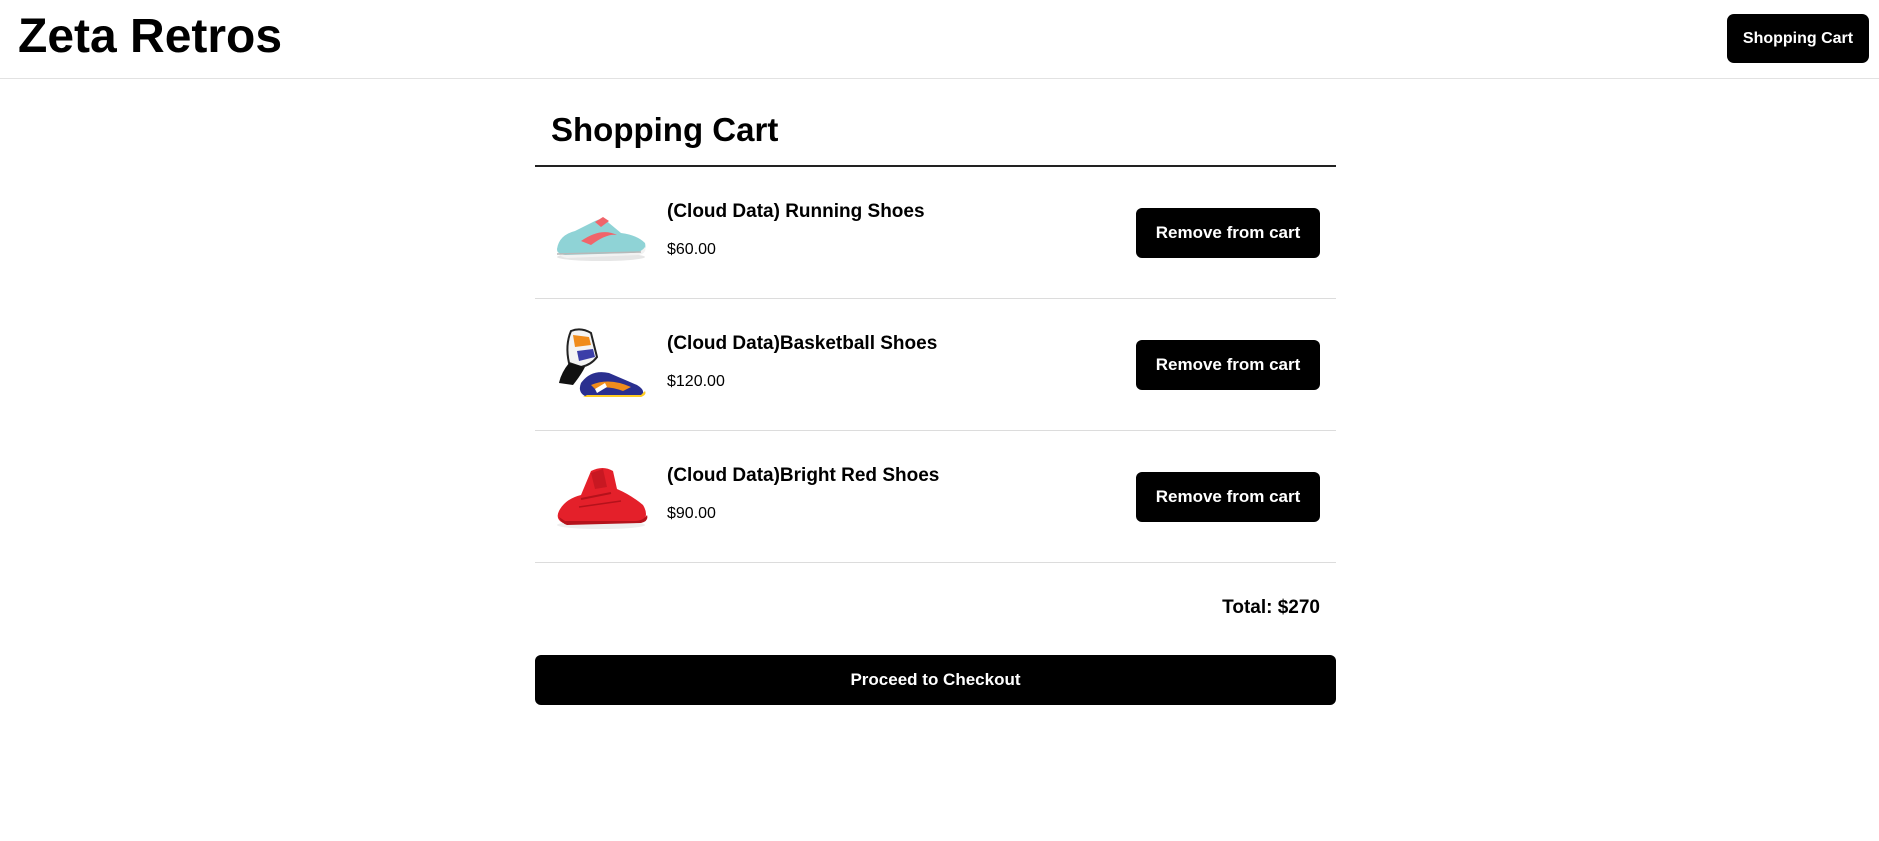 The width and height of the screenshot is (1879, 841). Describe the element at coordinates (696, 381) in the screenshot. I see `item-price: $120.00` at that location.